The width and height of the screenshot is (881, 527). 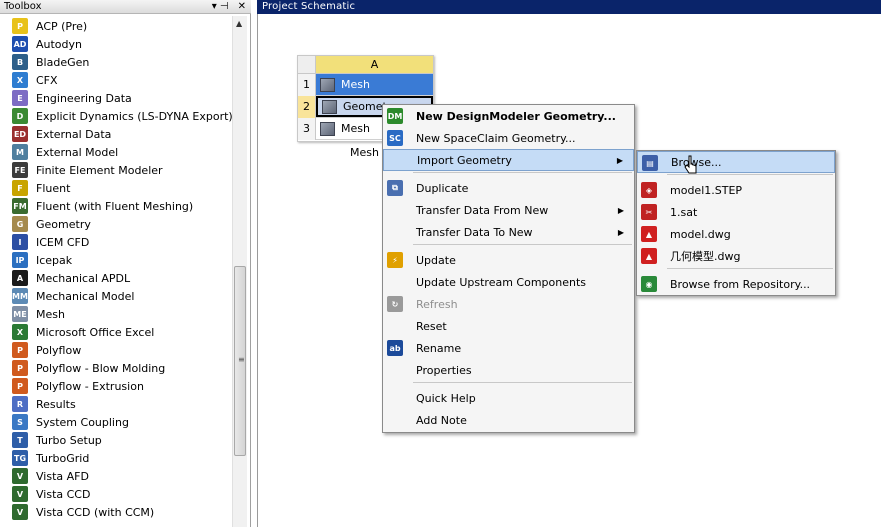 What do you see at coordinates (20, 98) in the screenshot?
I see `engineering-data-icon: E` at bounding box center [20, 98].